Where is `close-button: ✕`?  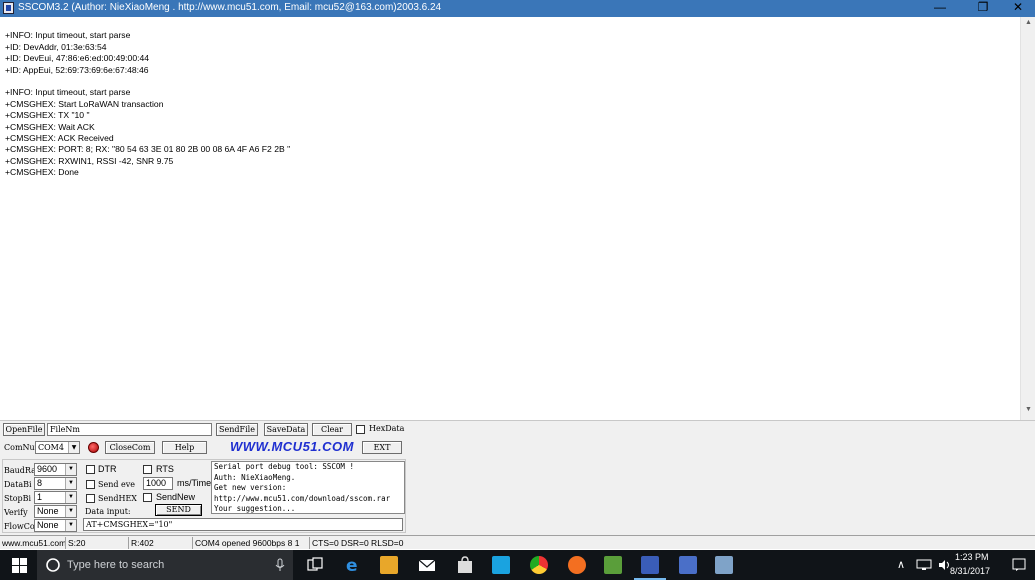 close-button: ✕ is located at coordinates (1018, 7).